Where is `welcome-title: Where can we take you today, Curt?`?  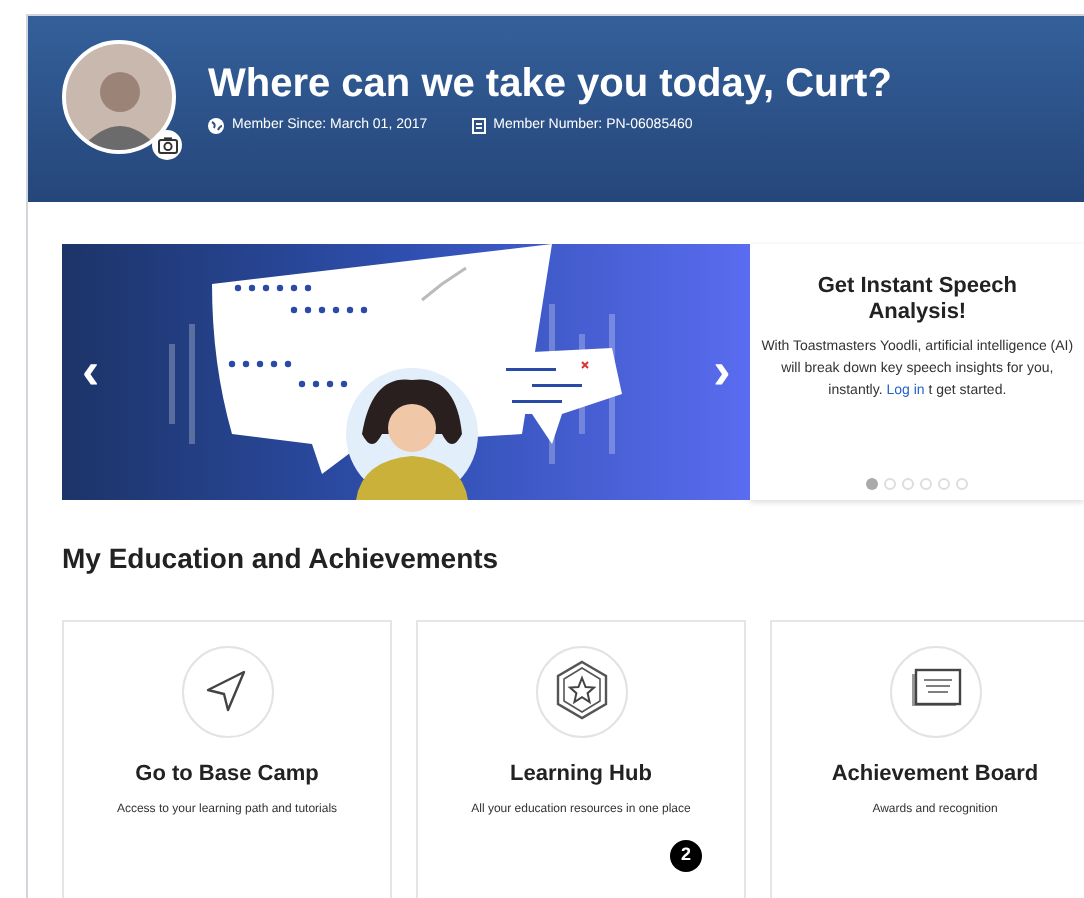
welcome-title: Where can we take you today, Curt? is located at coordinates (550, 84).